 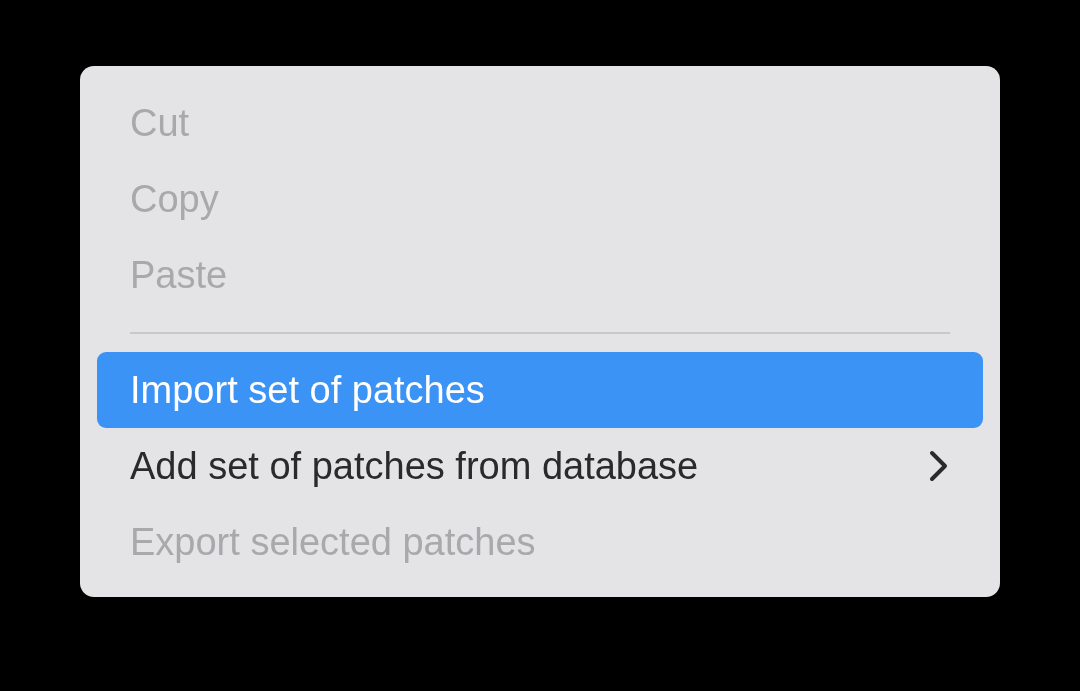 What do you see at coordinates (540, 390) in the screenshot?
I see `menu-item: Import set of patches` at bounding box center [540, 390].